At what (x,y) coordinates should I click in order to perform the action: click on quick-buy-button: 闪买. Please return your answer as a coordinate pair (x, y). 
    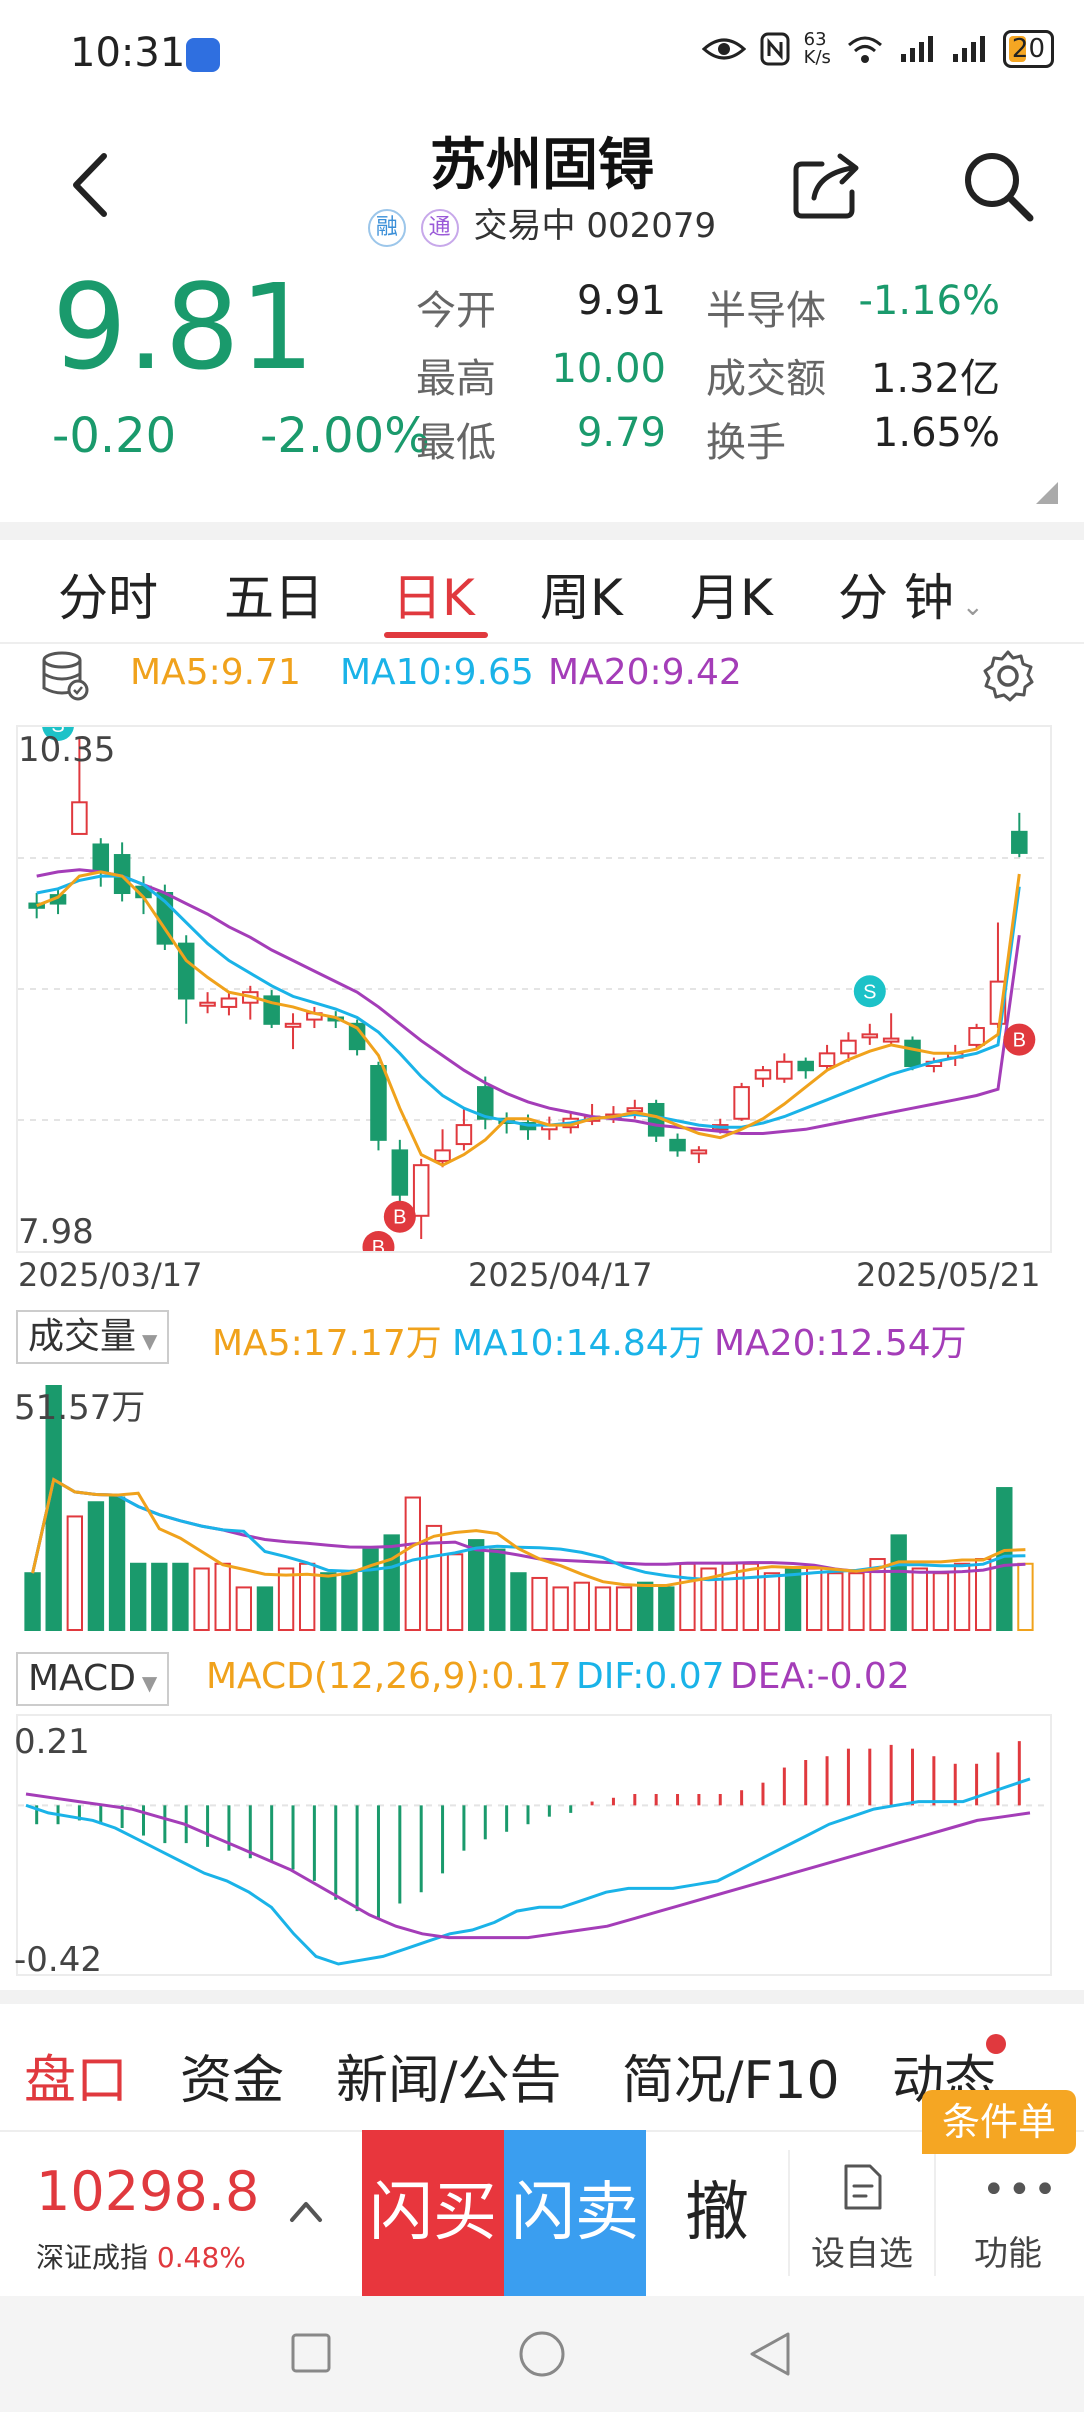
    Looking at the image, I should click on (433, 2213).